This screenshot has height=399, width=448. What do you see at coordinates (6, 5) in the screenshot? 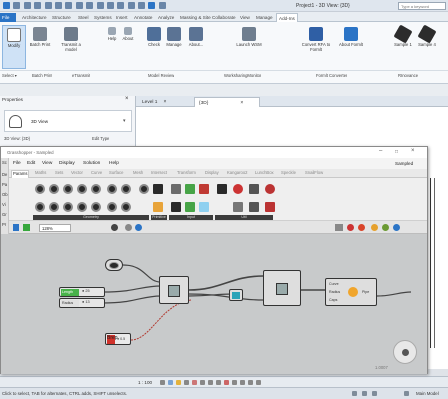
I see `revit-logo-icon` at bounding box center [6, 5].